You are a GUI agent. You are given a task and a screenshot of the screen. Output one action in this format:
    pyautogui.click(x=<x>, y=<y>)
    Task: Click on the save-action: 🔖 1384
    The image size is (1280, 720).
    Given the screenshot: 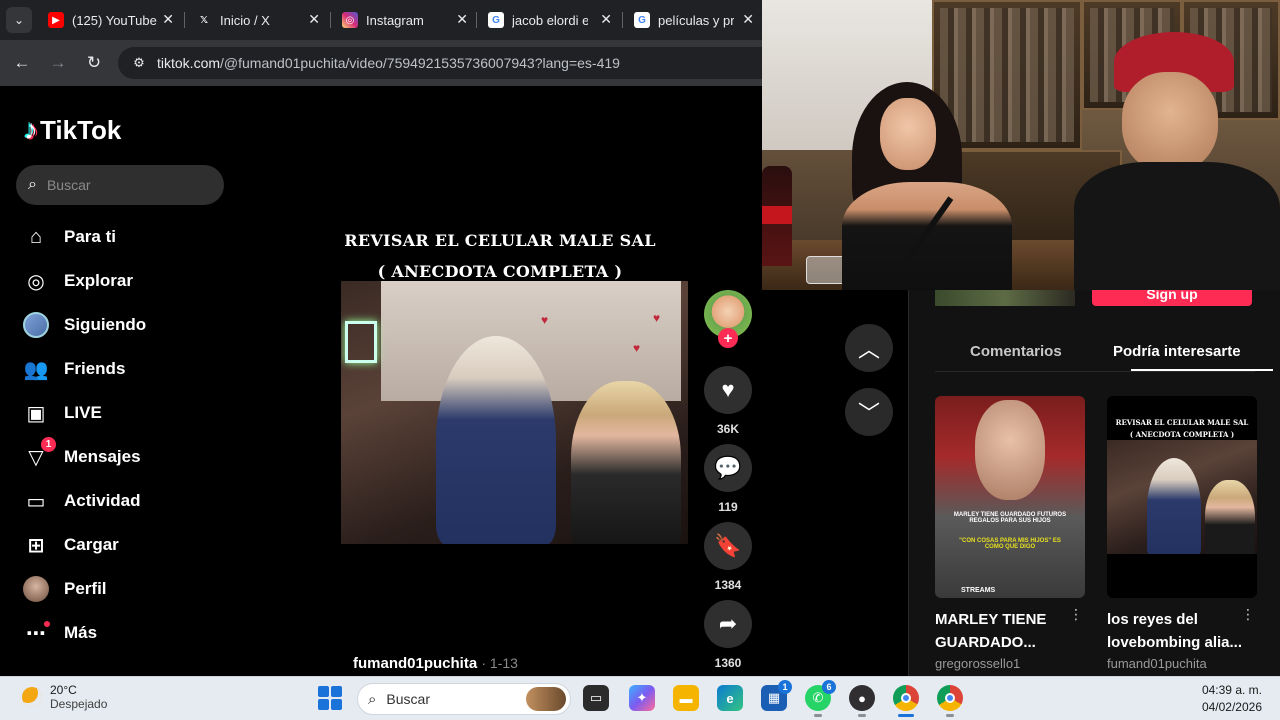 What is the action you would take?
    pyautogui.click(x=728, y=557)
    